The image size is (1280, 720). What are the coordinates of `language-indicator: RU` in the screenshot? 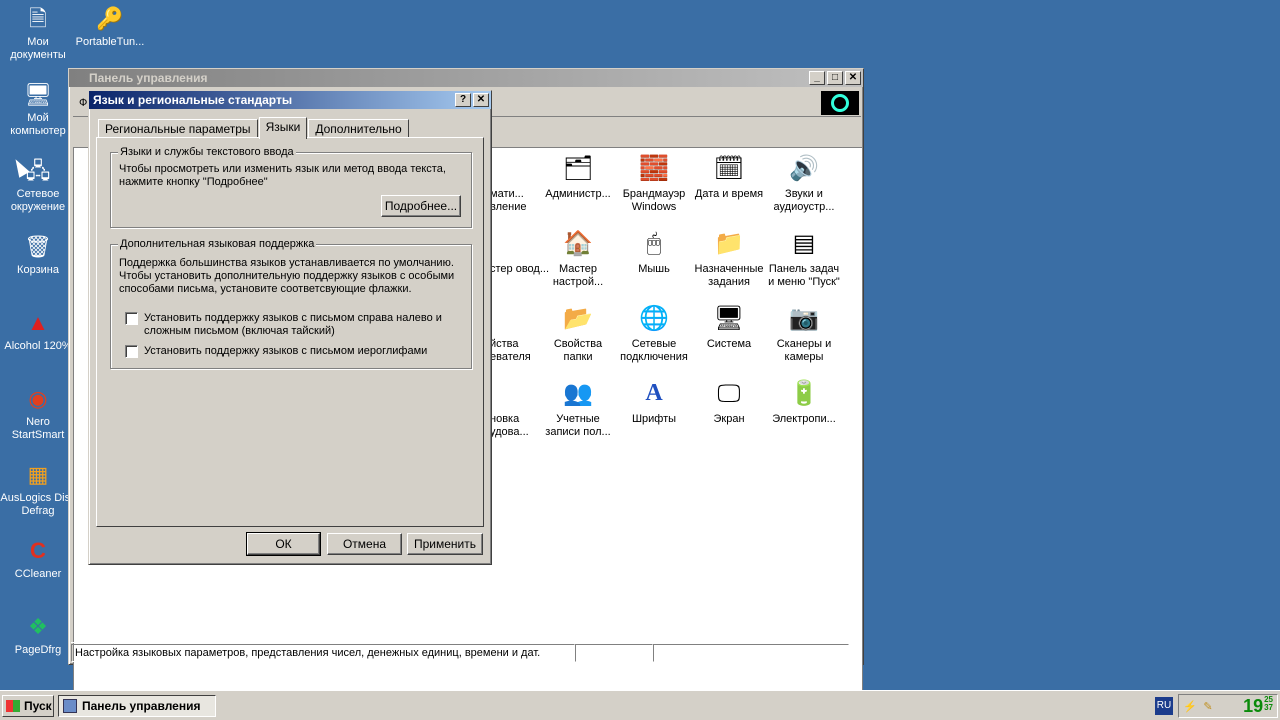 It's located at (1164, 706).